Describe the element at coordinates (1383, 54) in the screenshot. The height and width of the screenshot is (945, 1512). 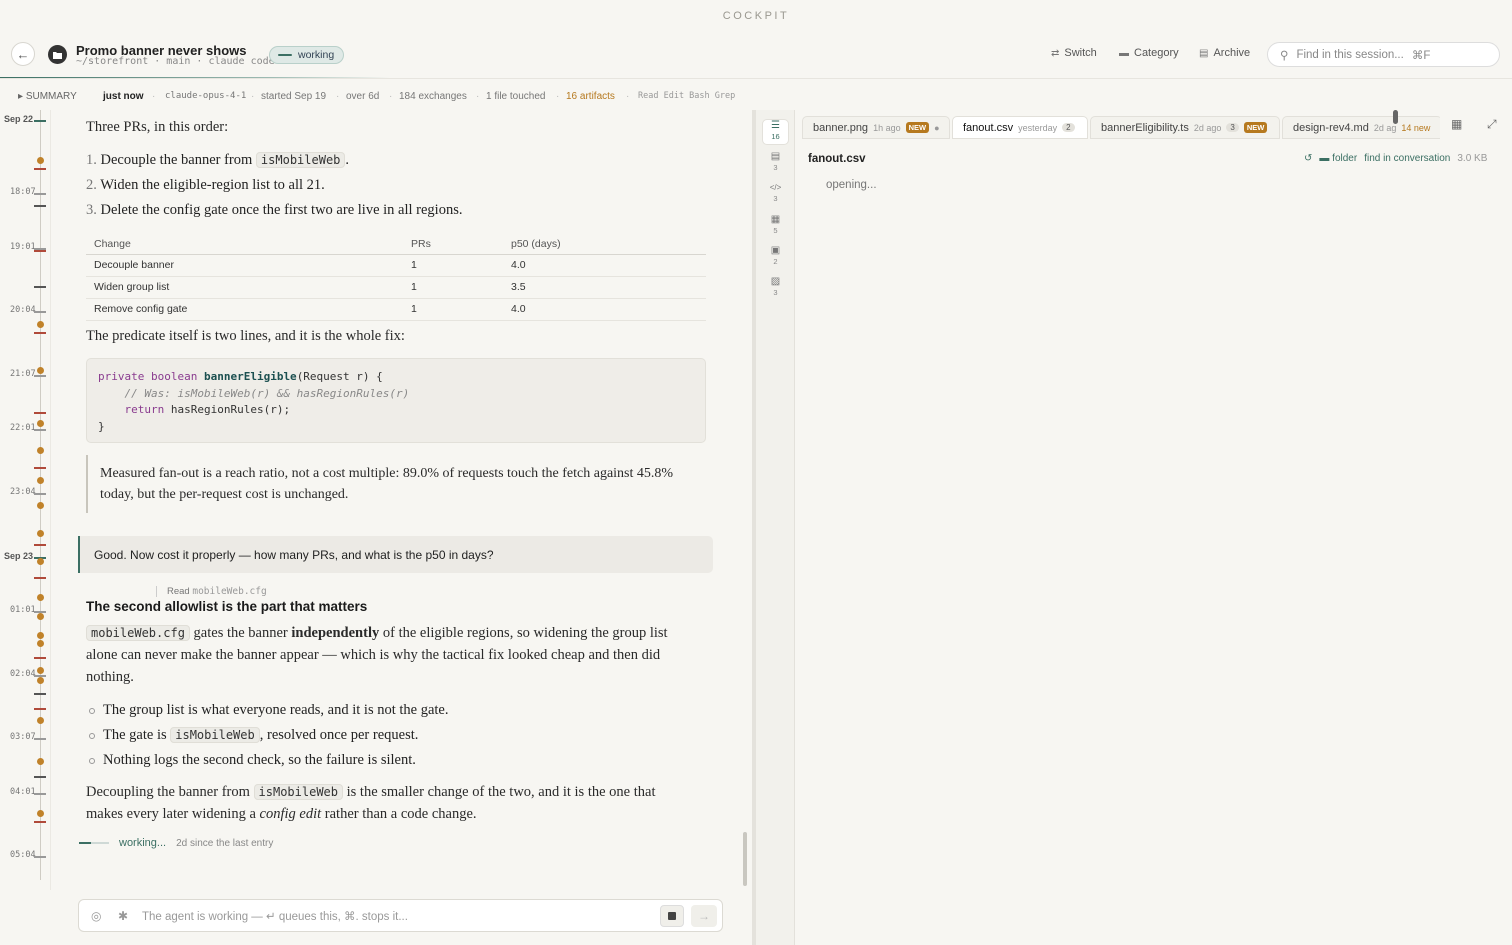
I see `search-input: ⚲ Find in this session... ⌘F` at that location.